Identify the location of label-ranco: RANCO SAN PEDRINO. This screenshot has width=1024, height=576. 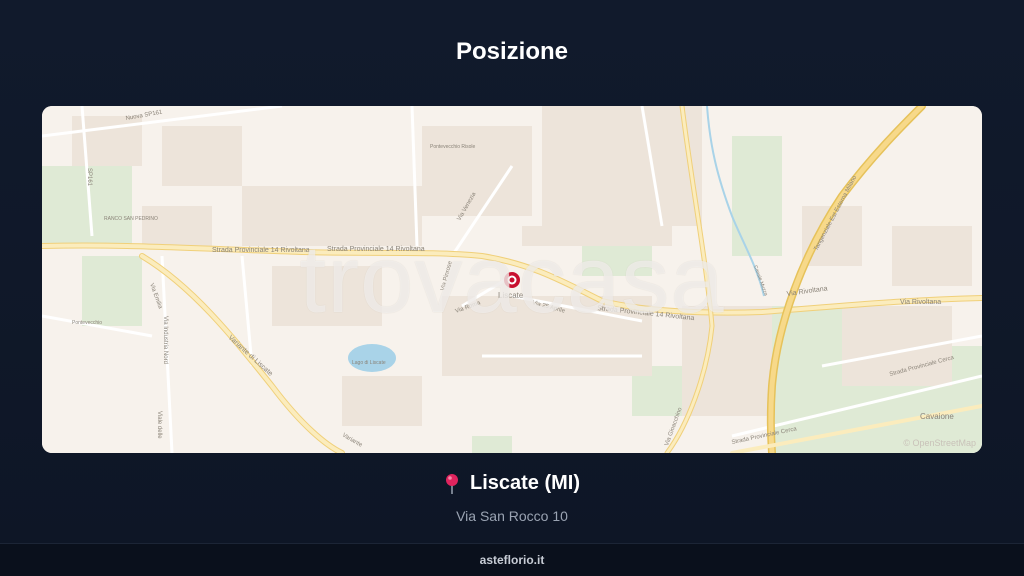
(131, 219).